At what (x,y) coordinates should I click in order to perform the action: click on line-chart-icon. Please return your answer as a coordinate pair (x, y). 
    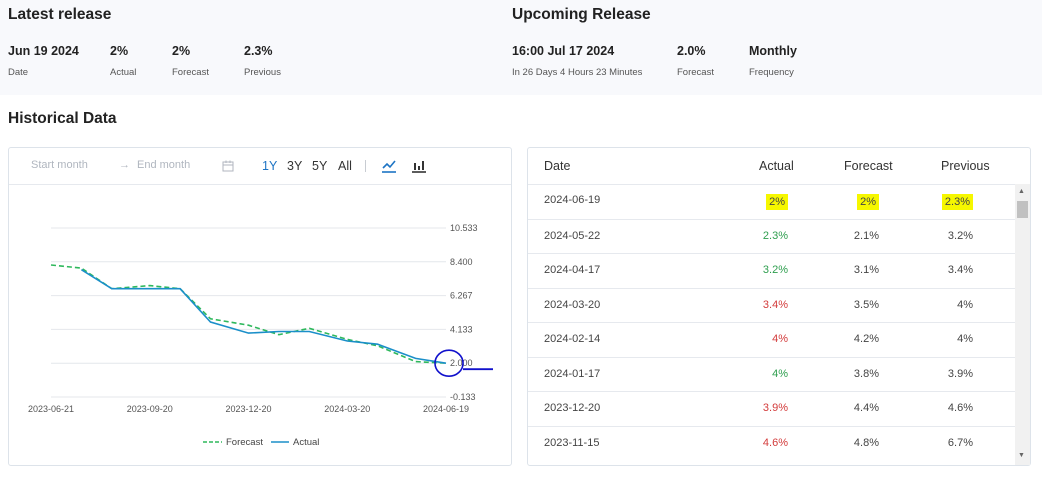
    Looking at the image, I should click on (389, 166).